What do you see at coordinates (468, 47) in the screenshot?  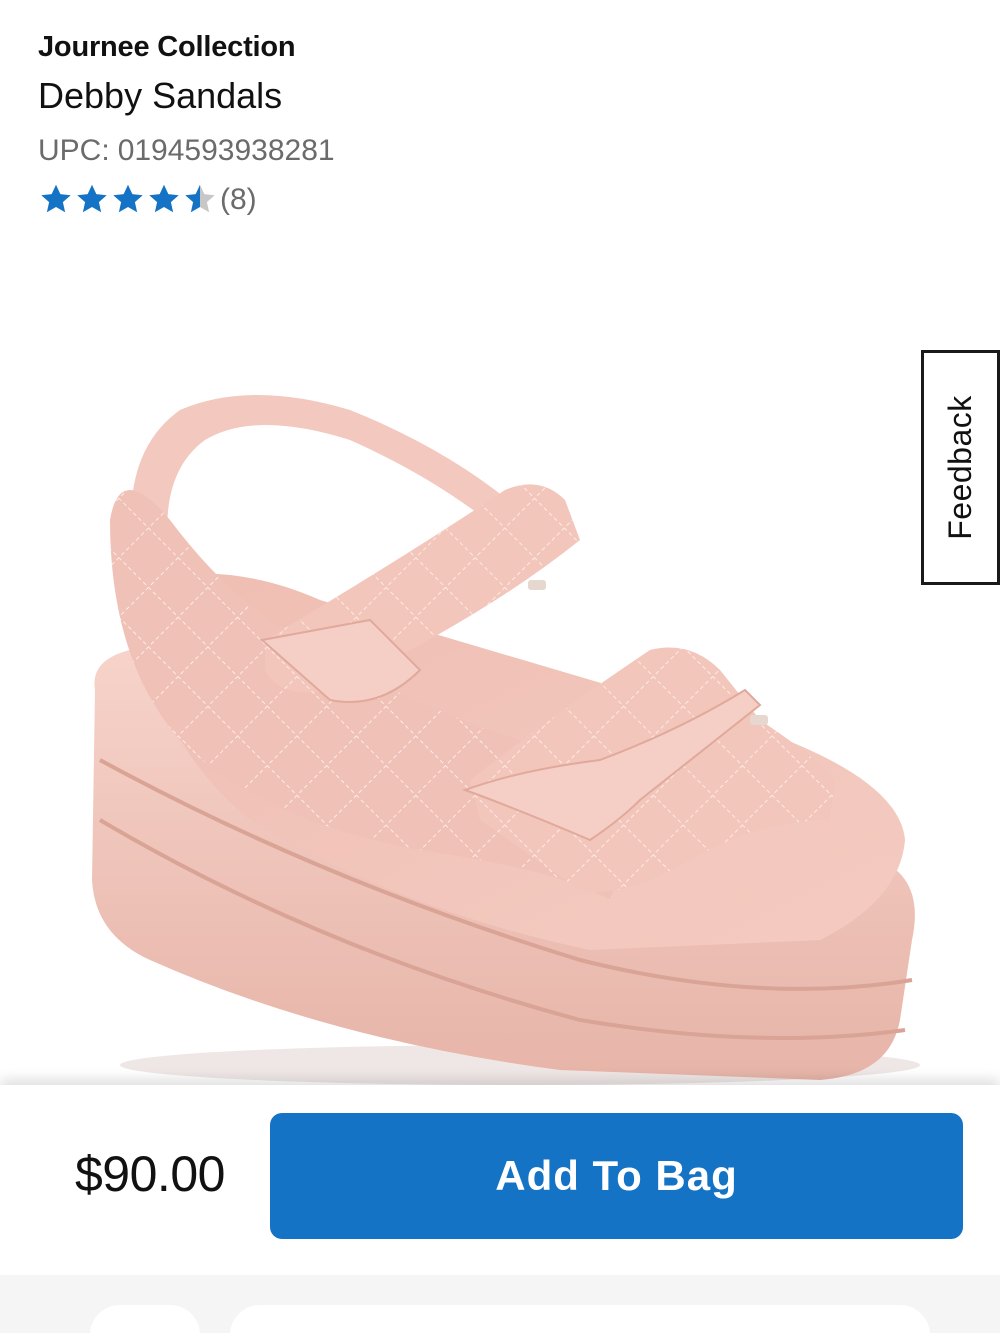 I see `brand-name: Journee Collection` at bounding box center [468, 47].